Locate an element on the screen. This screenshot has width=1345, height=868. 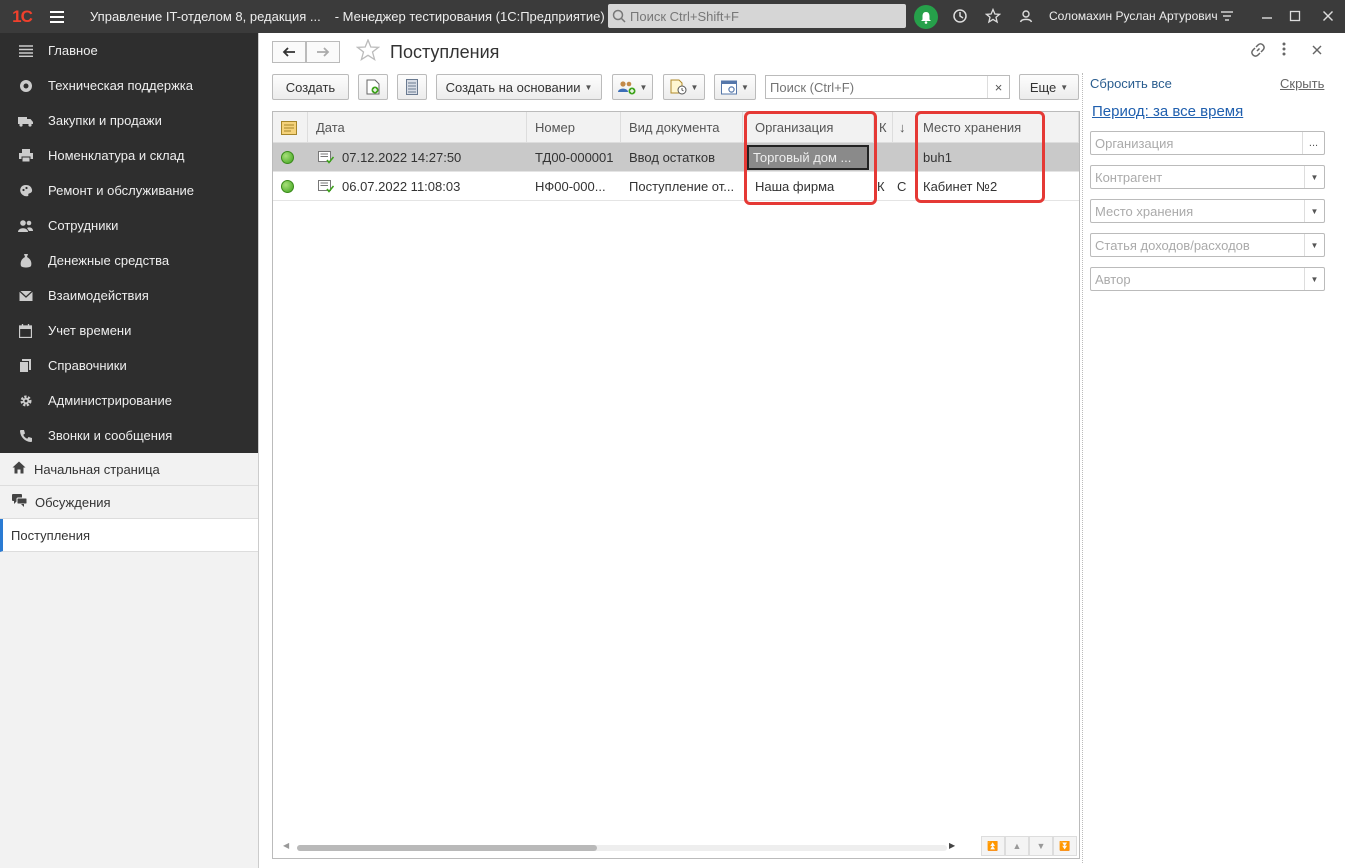
forward-button is located at coordinates (323, 52).